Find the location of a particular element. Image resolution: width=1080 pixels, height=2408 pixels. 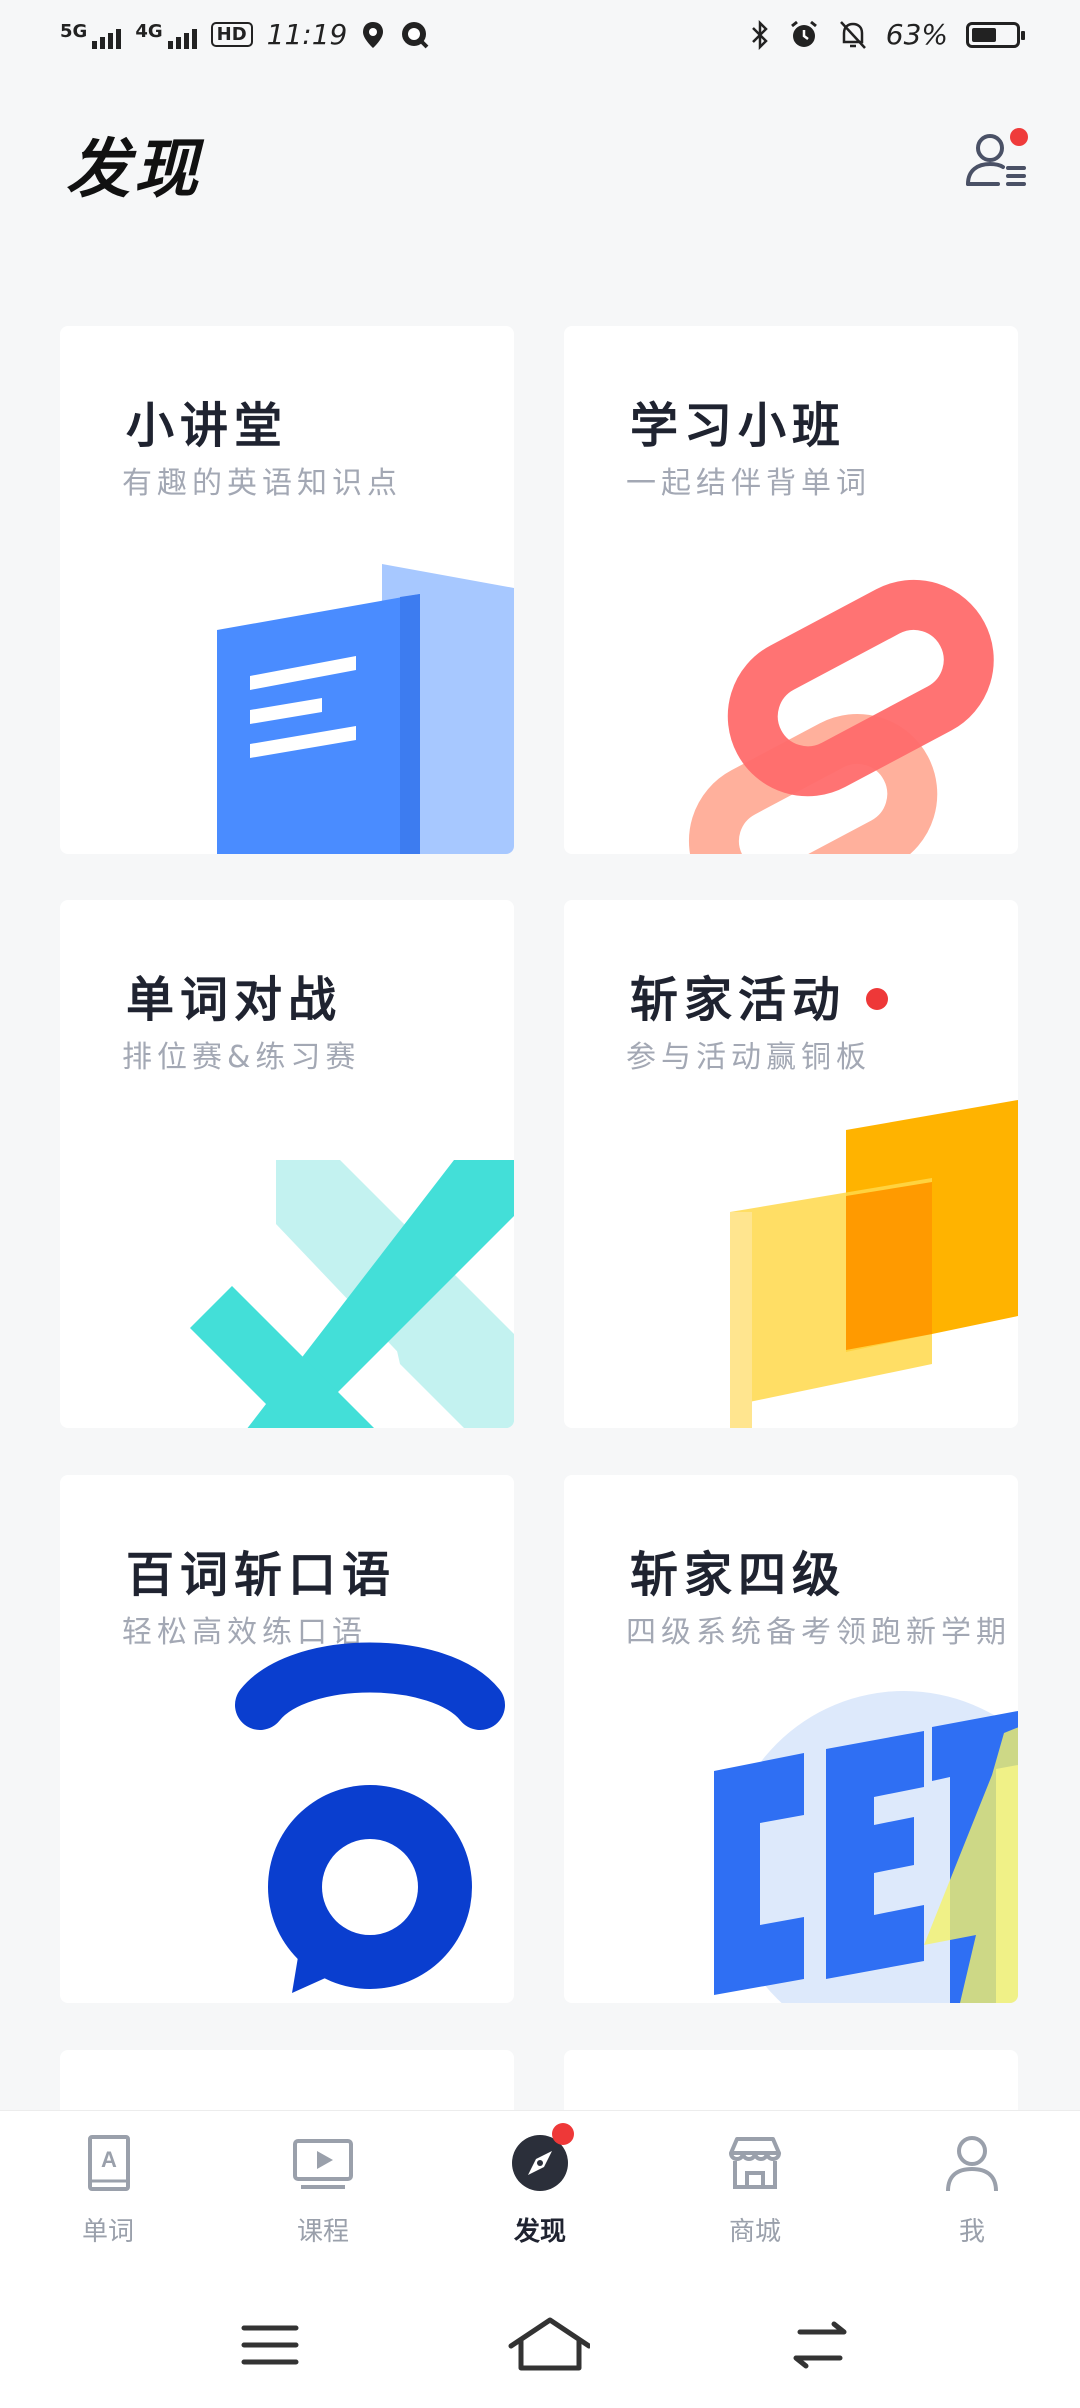

card-study-group: 学习小班 一起结伴背单词 is located at coordinates (791, 590).